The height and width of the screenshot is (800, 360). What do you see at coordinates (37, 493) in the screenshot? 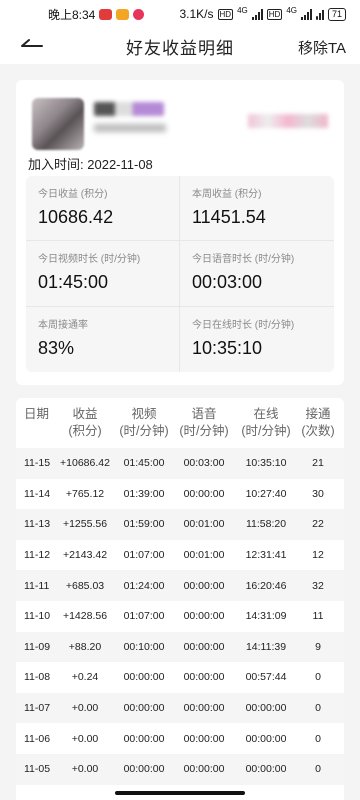
I see `table-cell: 11-14` at bounding box center [37, 493].